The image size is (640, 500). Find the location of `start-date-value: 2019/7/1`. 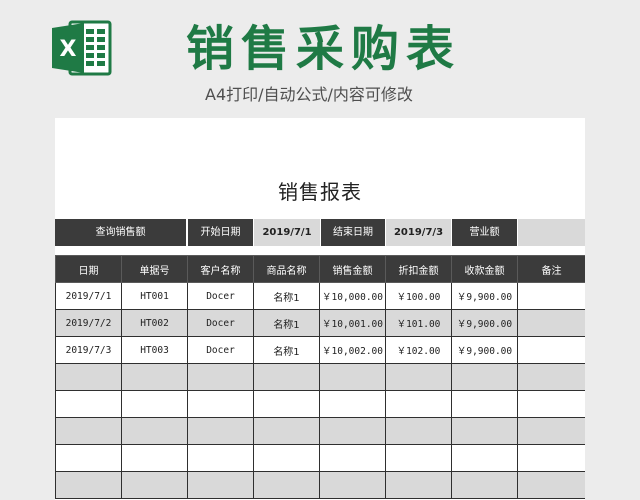

start-date-value: 2019/7/1 is located at coordinates (287, 232).